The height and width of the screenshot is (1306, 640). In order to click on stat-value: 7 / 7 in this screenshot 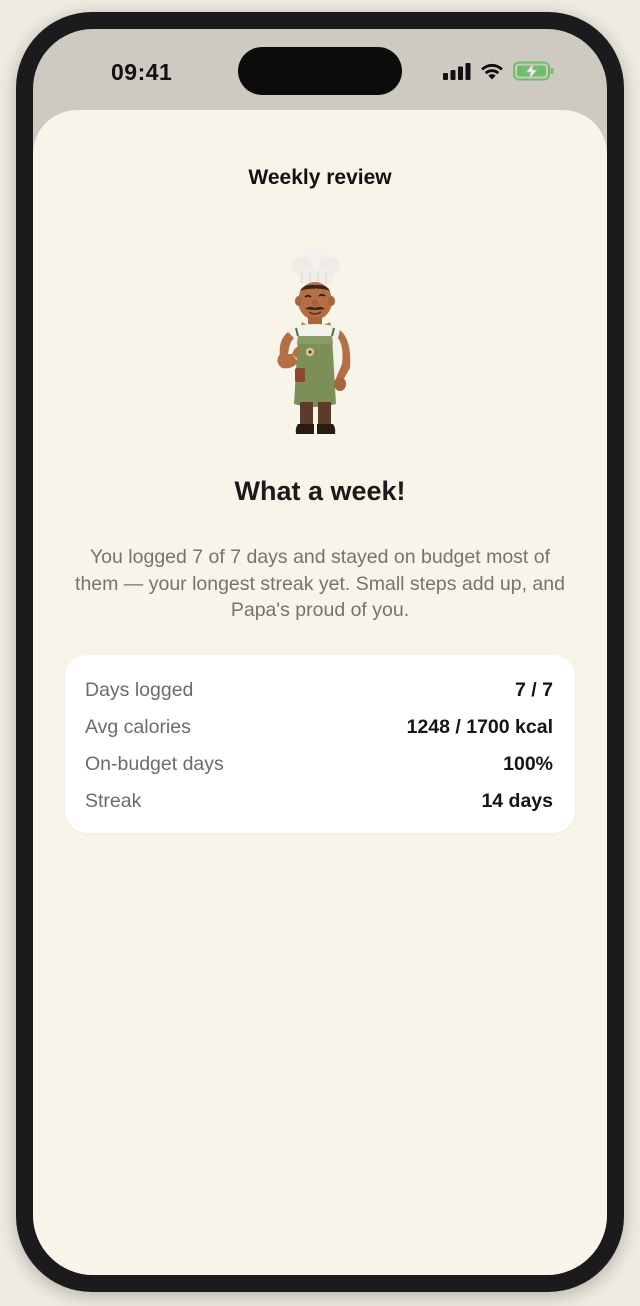, I will do `click(534, 689)`.